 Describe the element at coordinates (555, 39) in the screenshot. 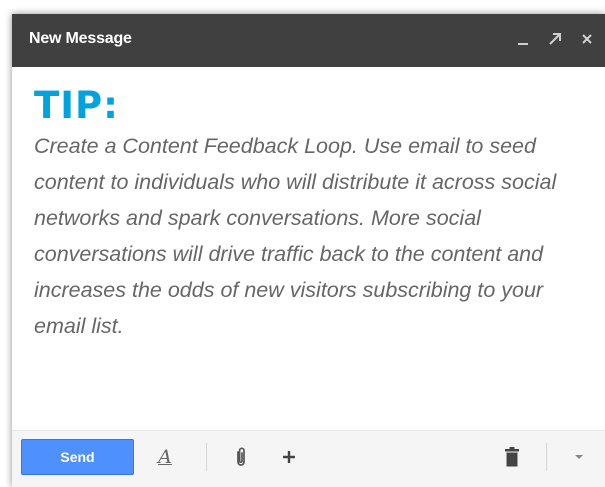

I see `popout-arrow-icon` at that location.